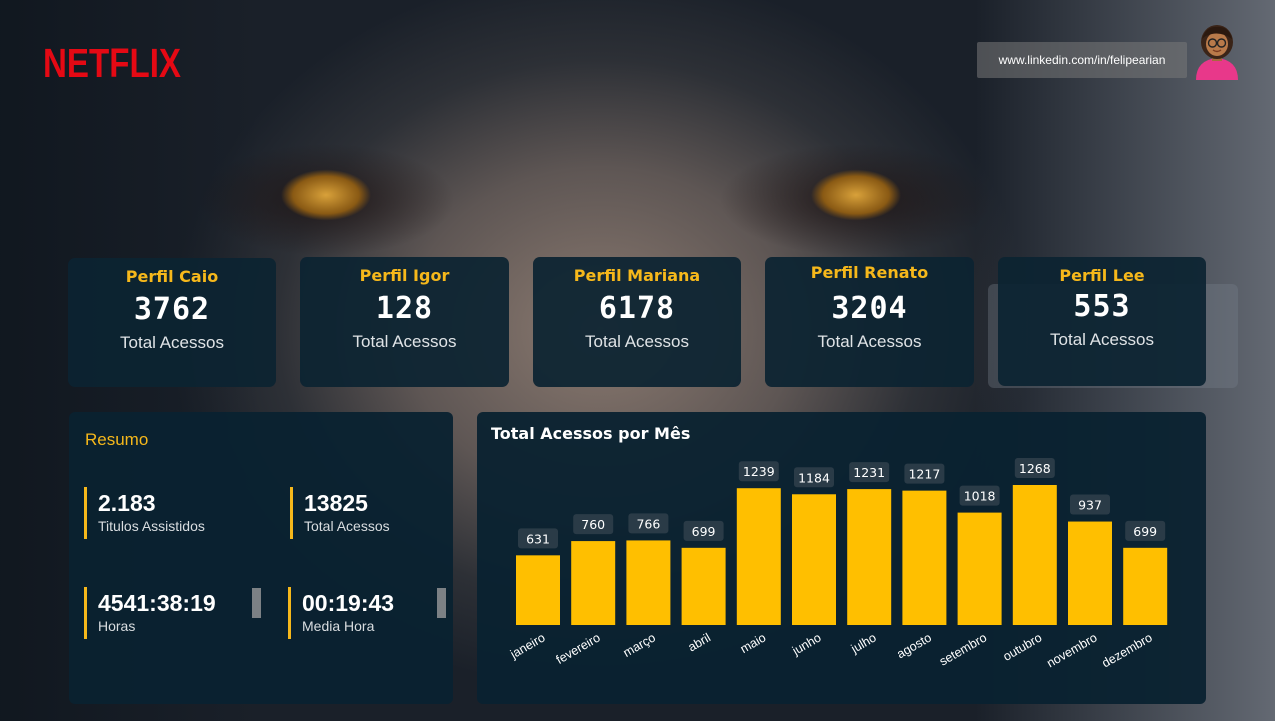  I want to click on kpi-value: 6178, so click(637, 308).